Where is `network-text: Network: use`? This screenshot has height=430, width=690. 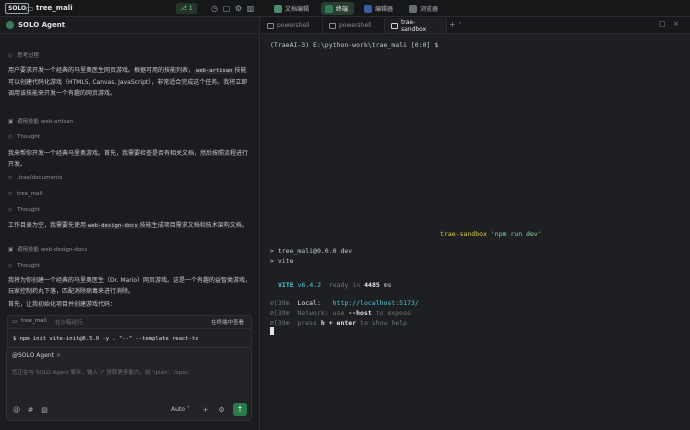
network-text: Network: use is located at coordinates (323, 313).